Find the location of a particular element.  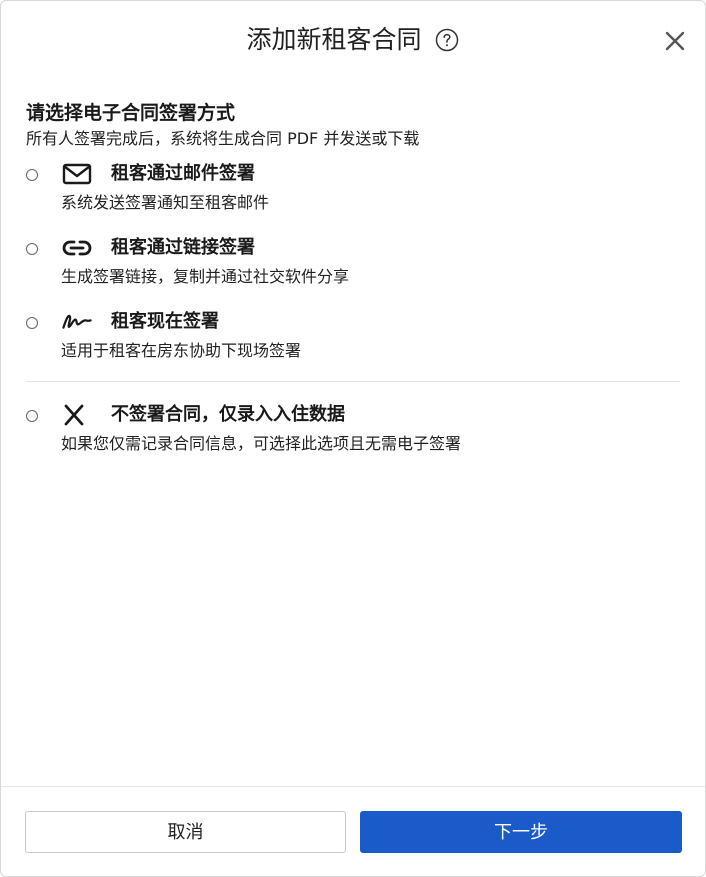

radio-no-sign is located at coordinates (32, 416).